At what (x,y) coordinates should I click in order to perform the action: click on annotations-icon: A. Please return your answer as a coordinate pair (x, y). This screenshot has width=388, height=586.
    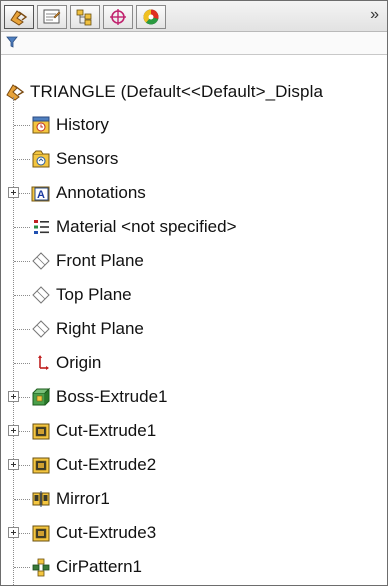
    Looking at the image, I should click on (40, 194).